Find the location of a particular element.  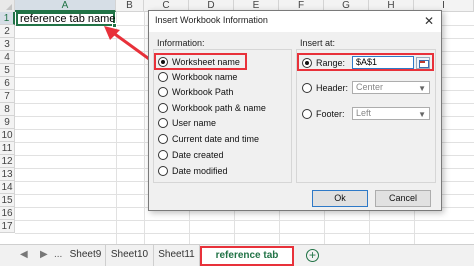

radio-label: Date created is located at coordinates (198, 155).